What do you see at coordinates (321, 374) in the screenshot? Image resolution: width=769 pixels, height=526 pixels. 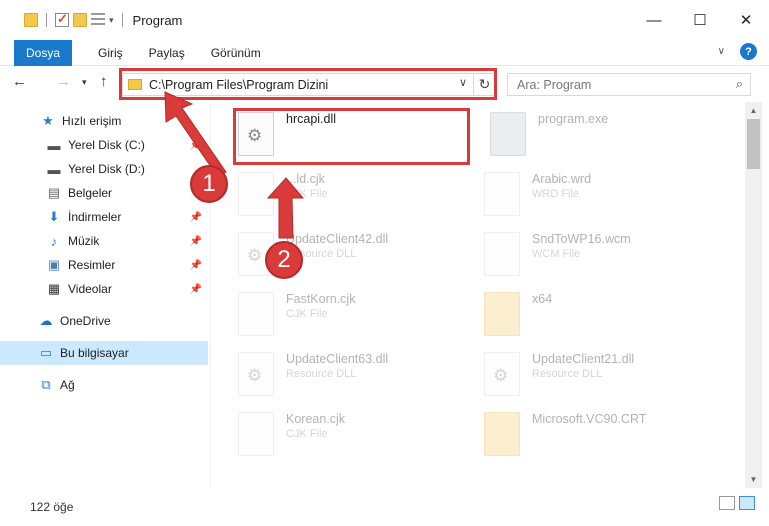 I see `file-type: Resource DLL` at bounding box center [321, 374].